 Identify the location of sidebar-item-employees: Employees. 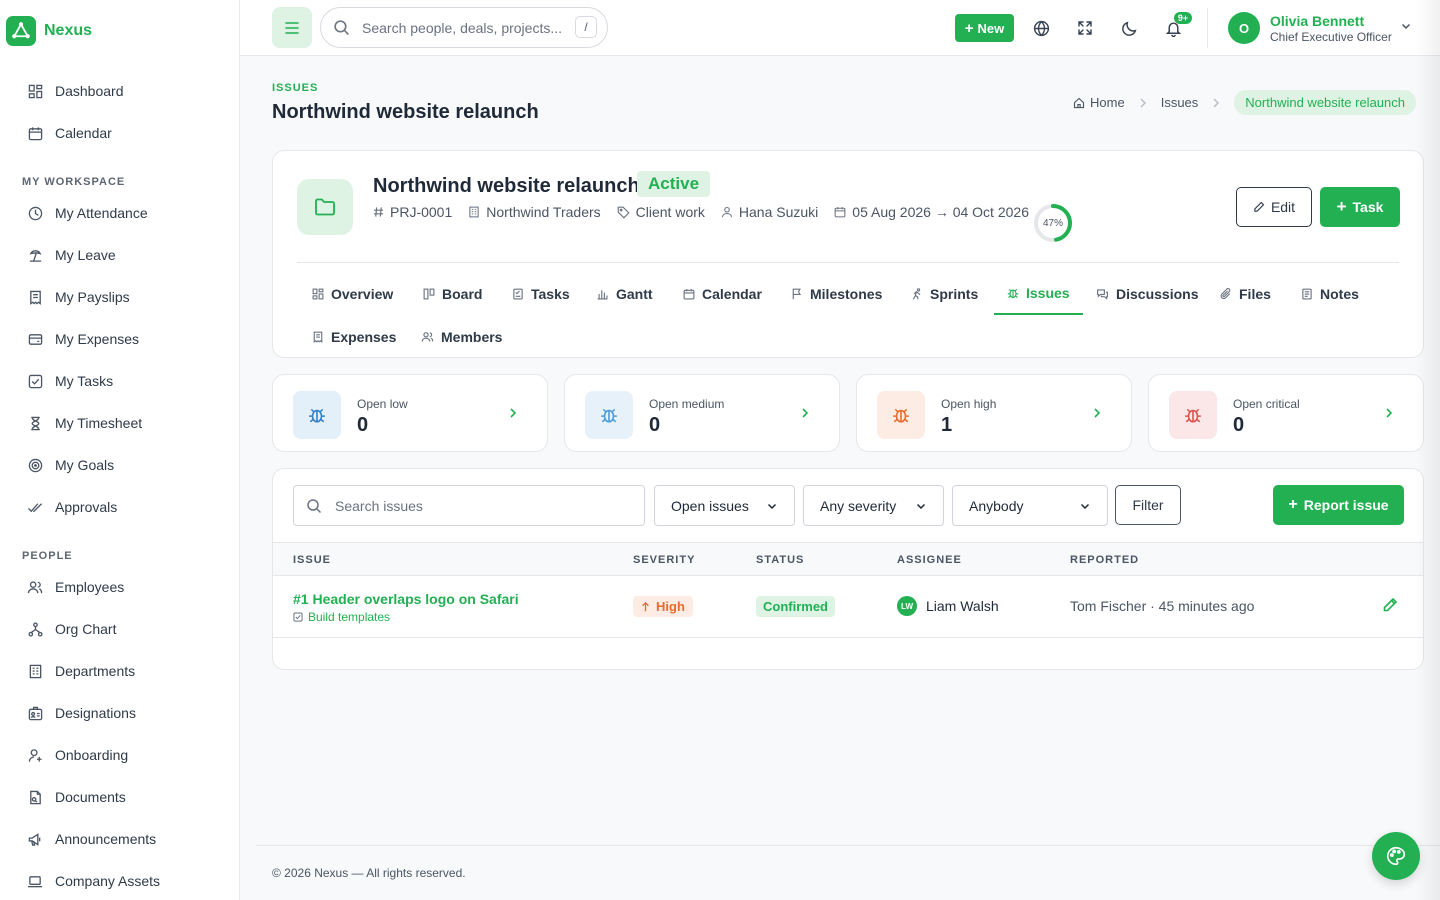
(119, 587).